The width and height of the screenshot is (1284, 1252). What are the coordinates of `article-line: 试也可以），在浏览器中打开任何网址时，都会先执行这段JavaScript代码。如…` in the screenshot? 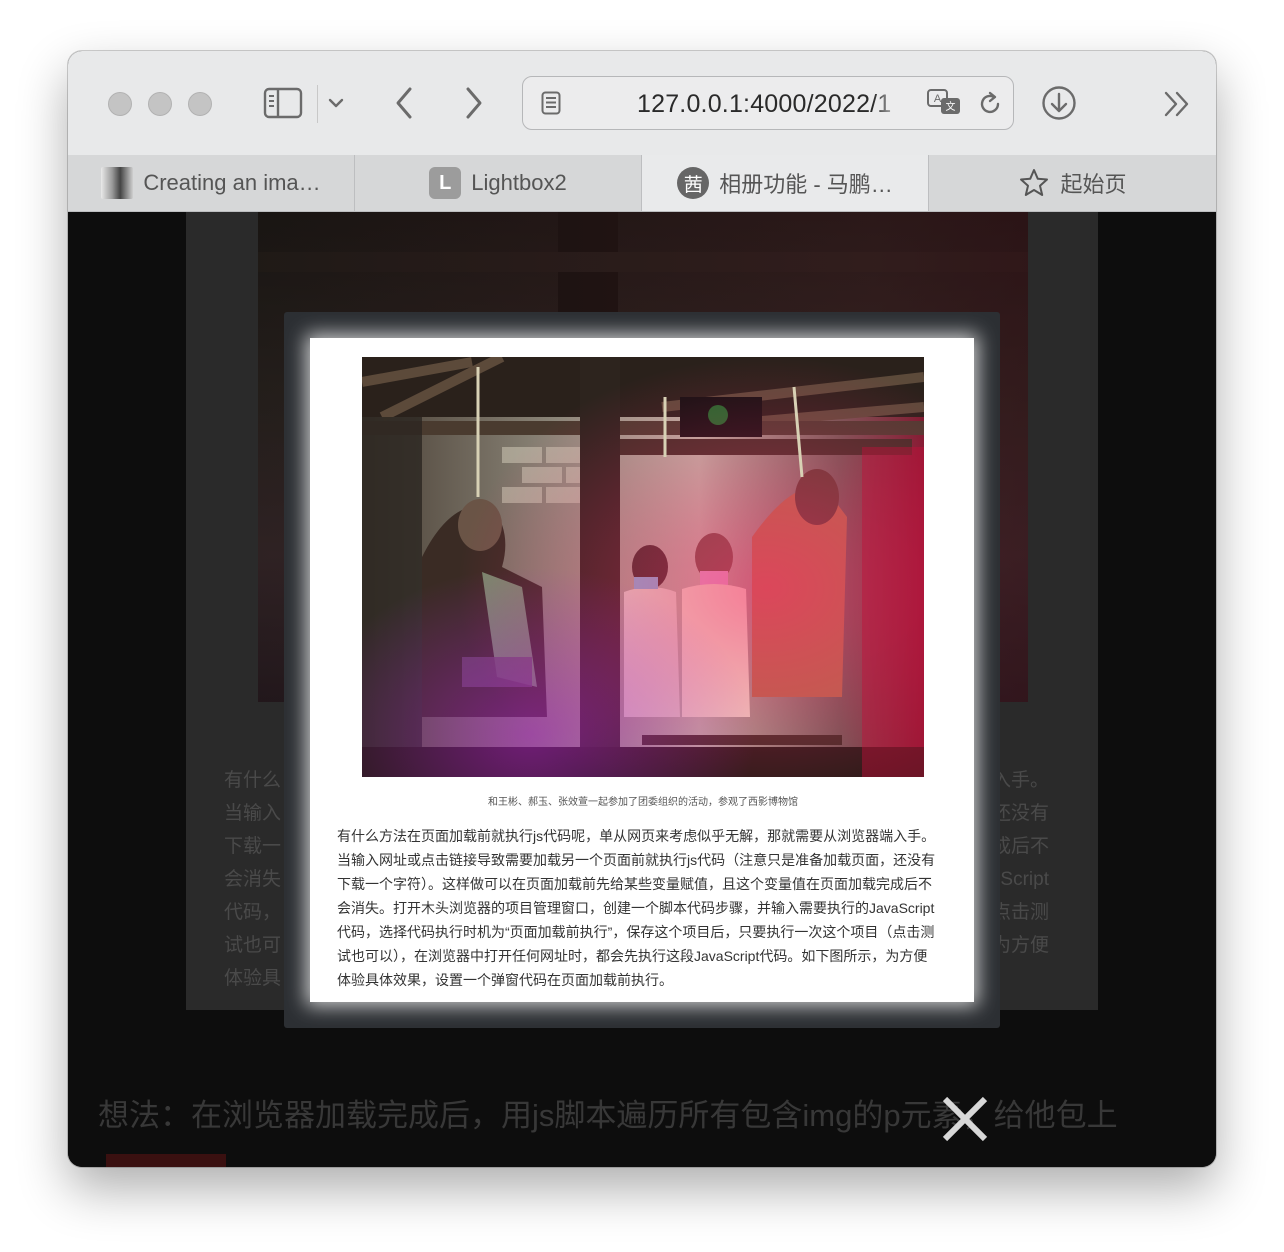 It's located at (632, 956).